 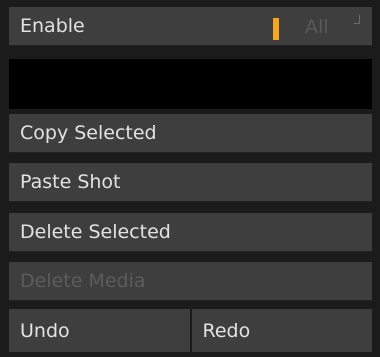 I want to click on paste-shot-item: Paste Shot, so click(x=190, y=182).